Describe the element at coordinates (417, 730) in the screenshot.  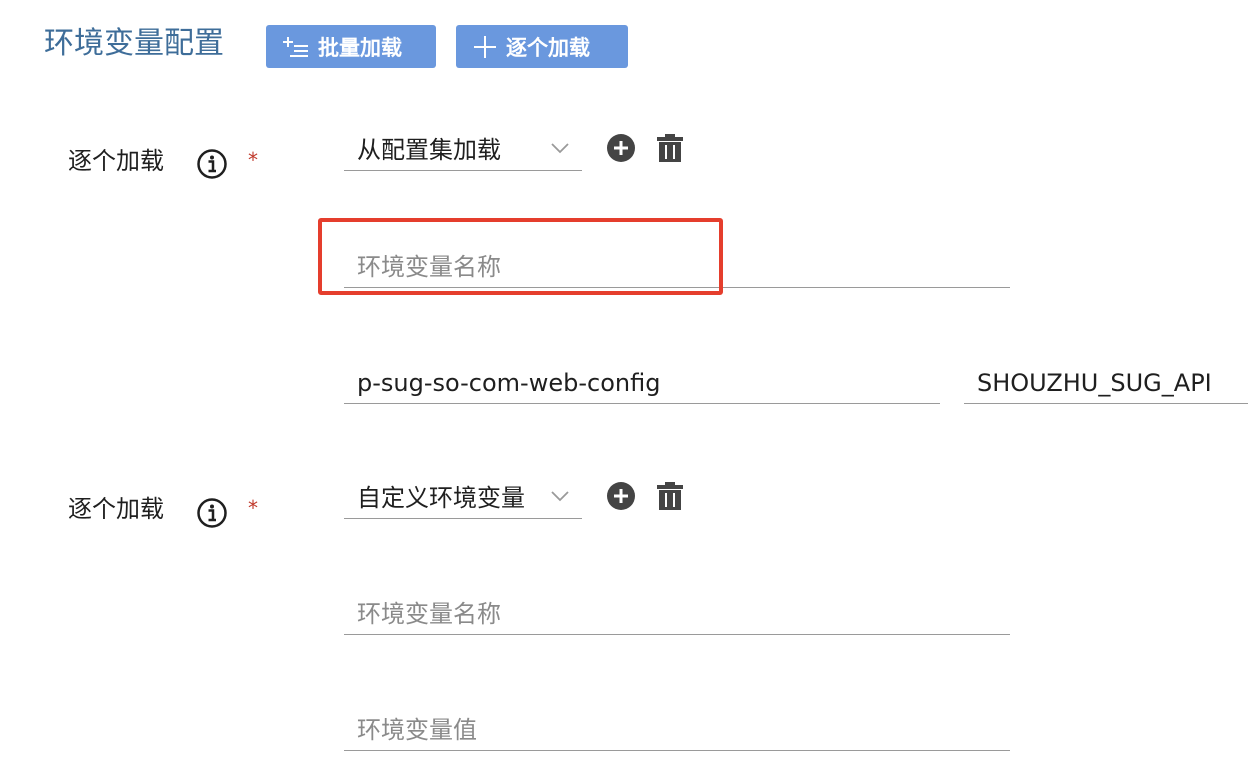
I see `env-value-placeholder: 环境变量值` at that location.